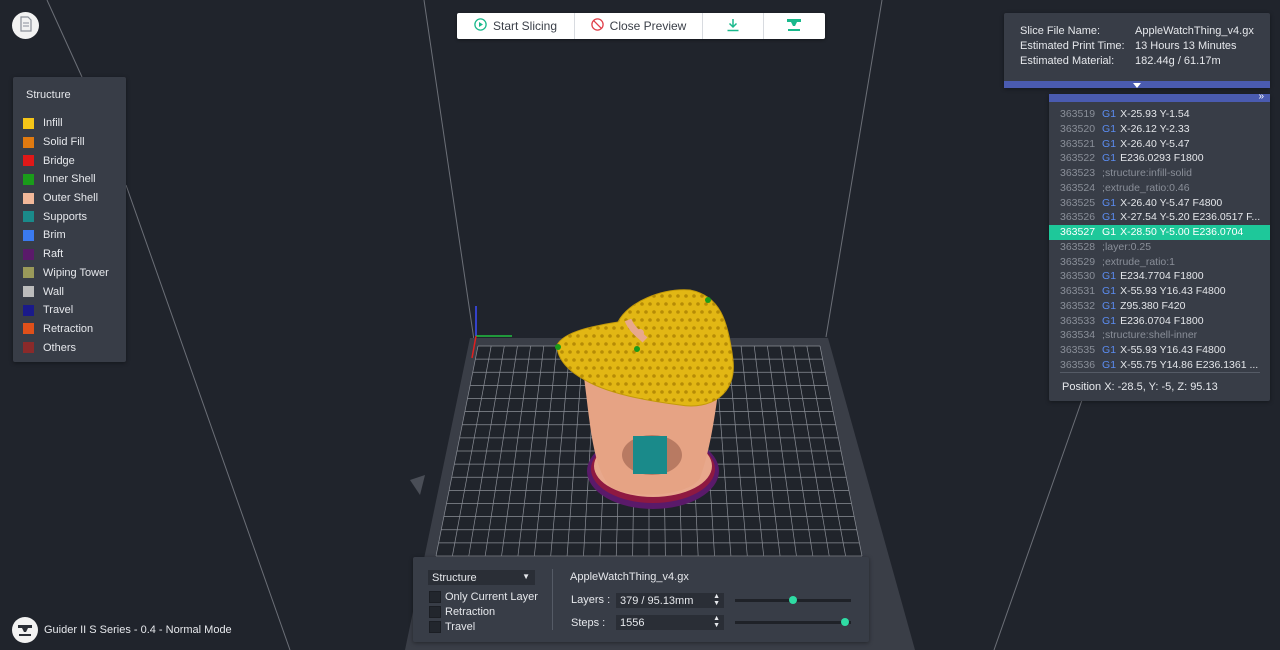  I want to click on play-icon, so click(480, 26).